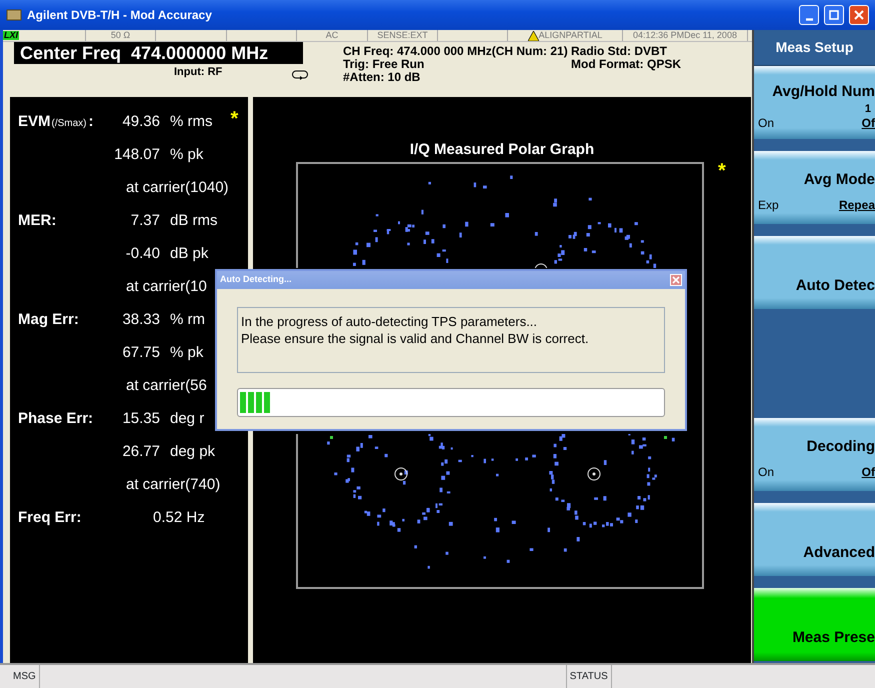  What do you see at coordinates (619, 51) in the screenshot?
I see `setting-text: Radio Std: DVBT` at bounding box center [619, 51].